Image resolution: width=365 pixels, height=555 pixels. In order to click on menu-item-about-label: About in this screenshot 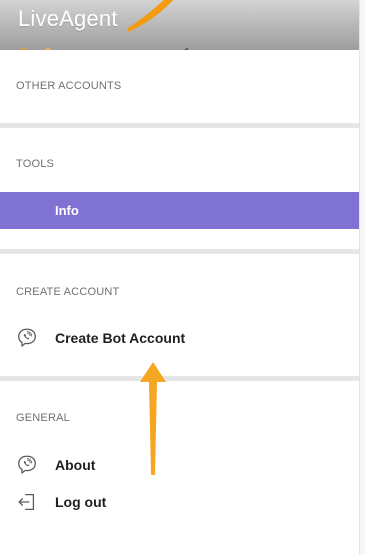, I will do `click(75, 465)`.